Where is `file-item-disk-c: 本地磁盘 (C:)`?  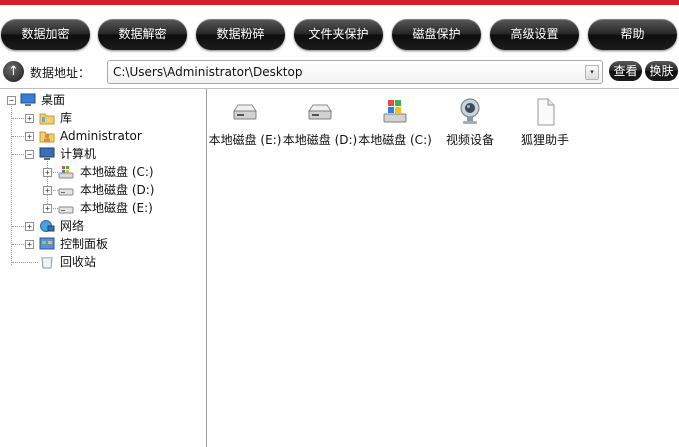
file-item-disk-c: 本地磁盘 (C:) is located at coordinates (395, 122).